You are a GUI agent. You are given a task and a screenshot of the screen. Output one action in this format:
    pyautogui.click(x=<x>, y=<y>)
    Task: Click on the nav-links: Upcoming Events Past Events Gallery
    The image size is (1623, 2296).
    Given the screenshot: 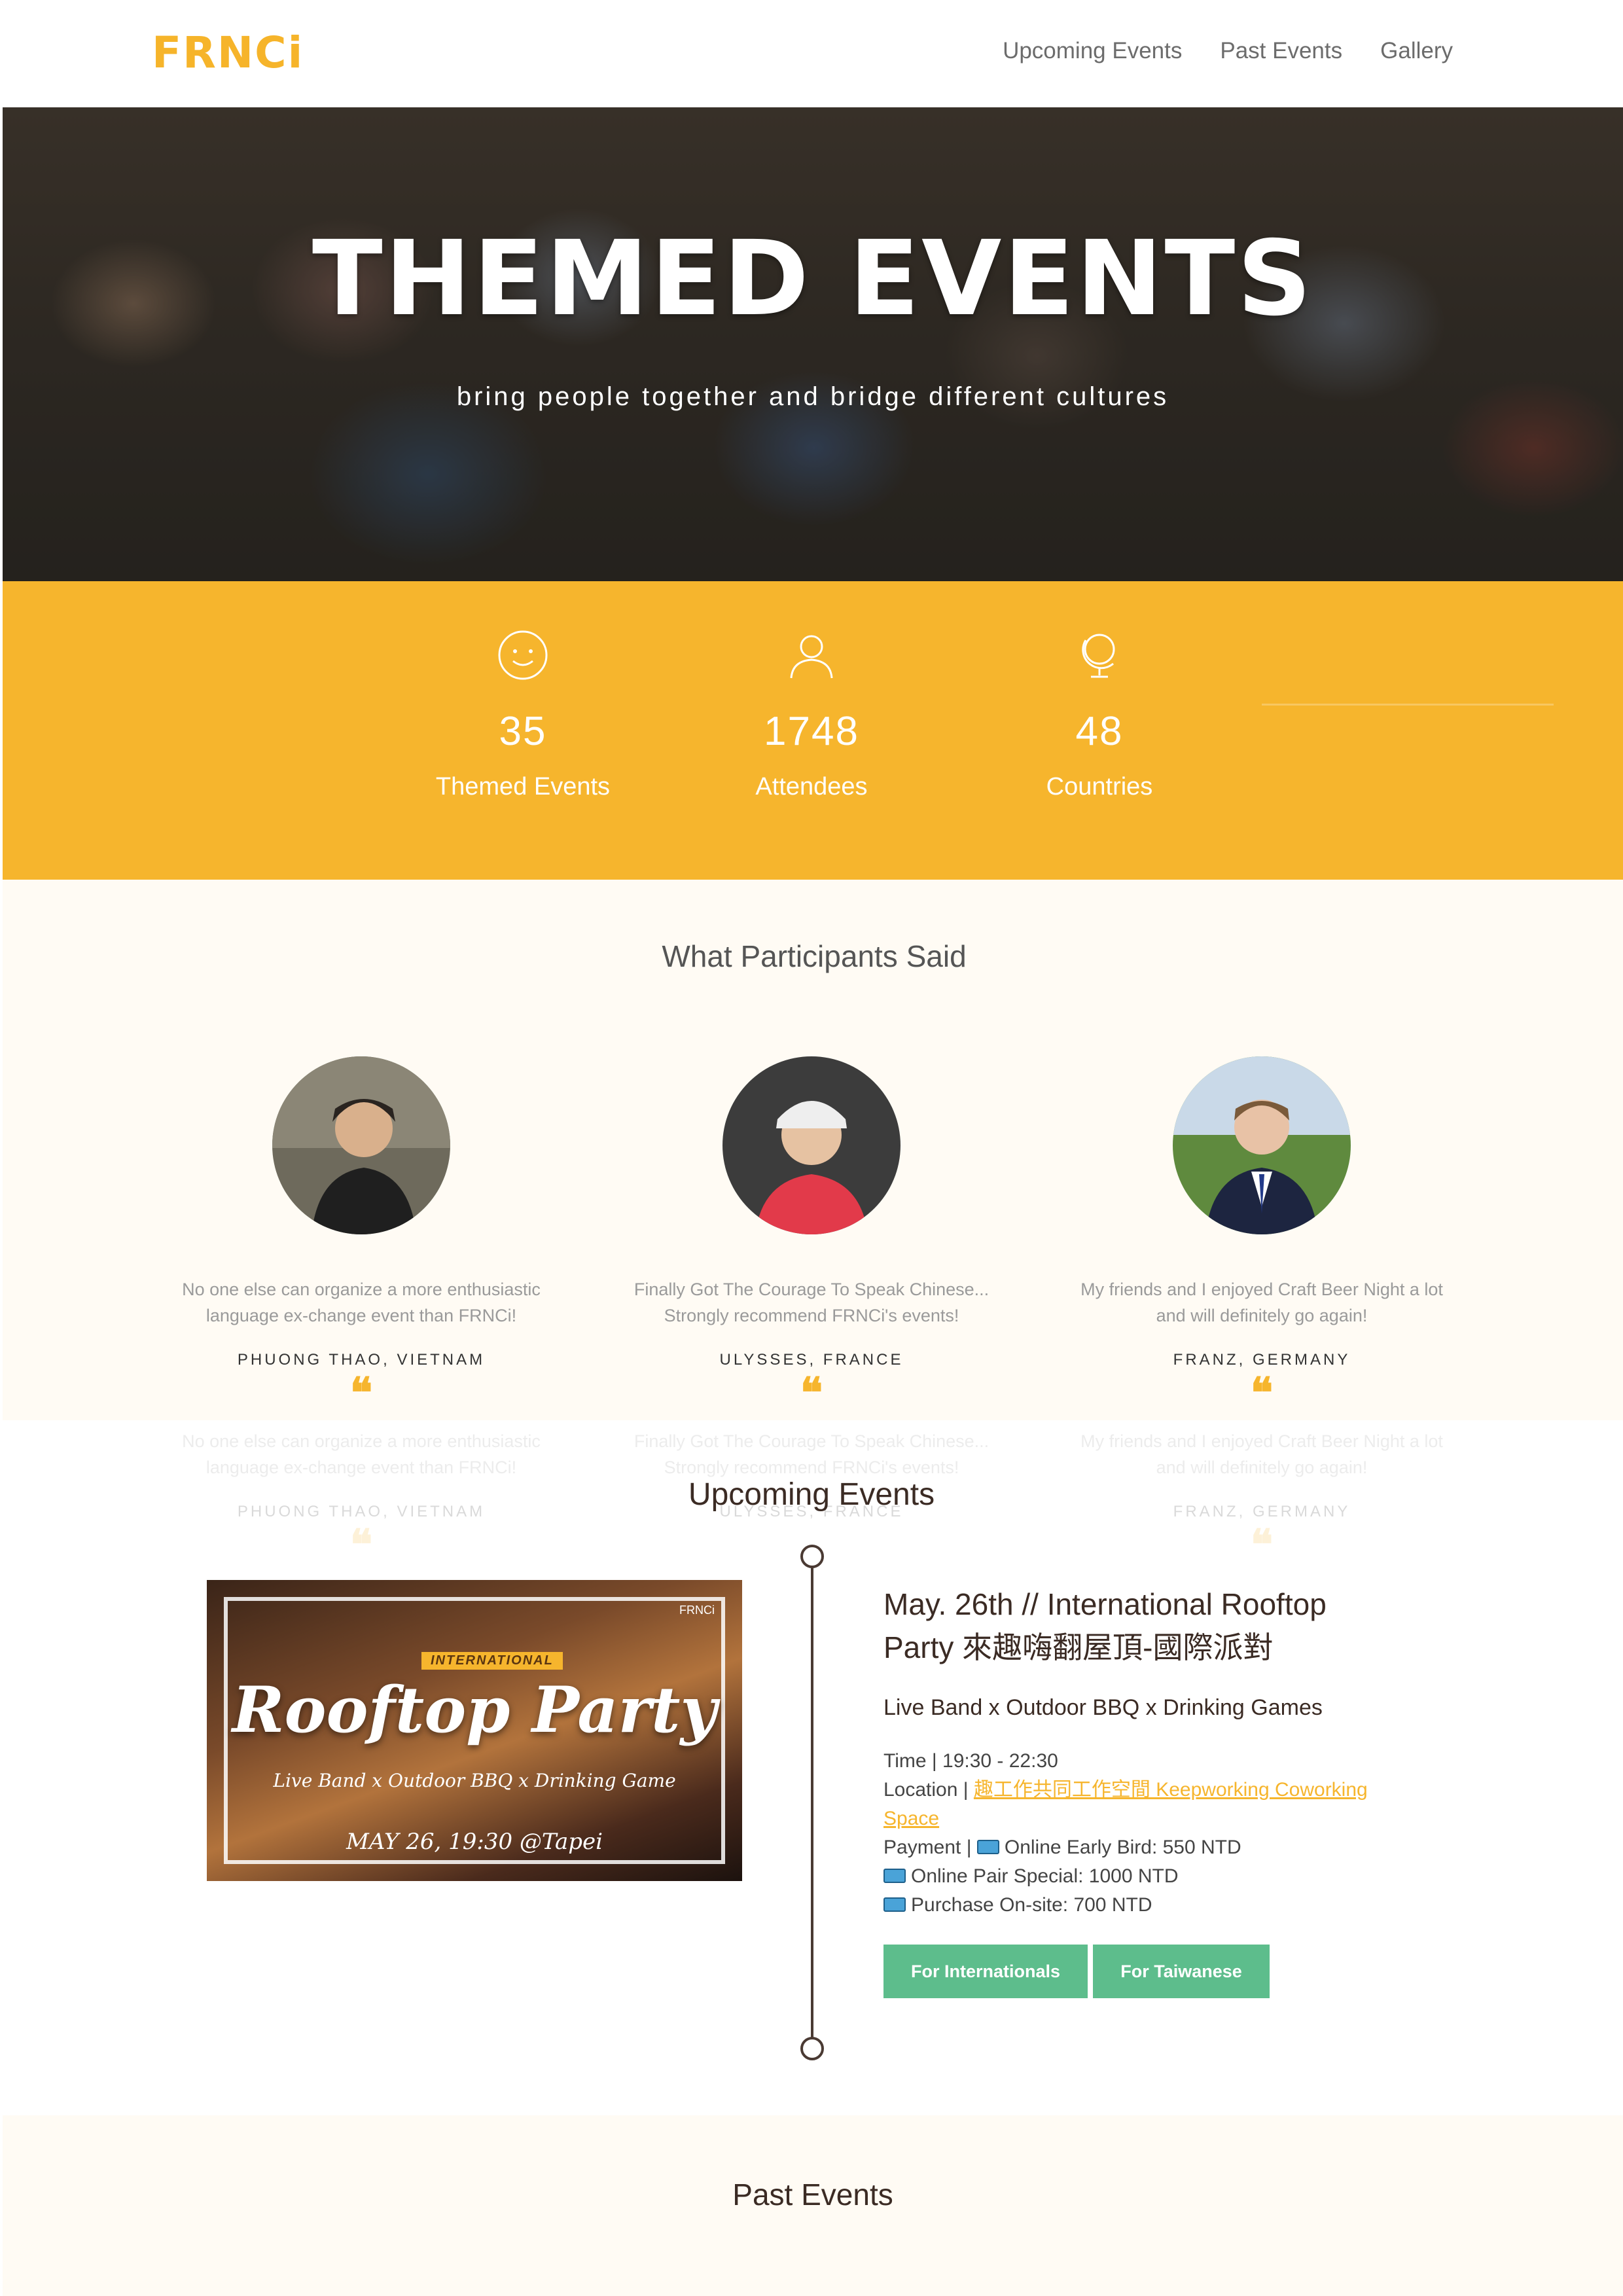 What is the action you would take?
    pyautogui.click(x=1228, y=51)
    